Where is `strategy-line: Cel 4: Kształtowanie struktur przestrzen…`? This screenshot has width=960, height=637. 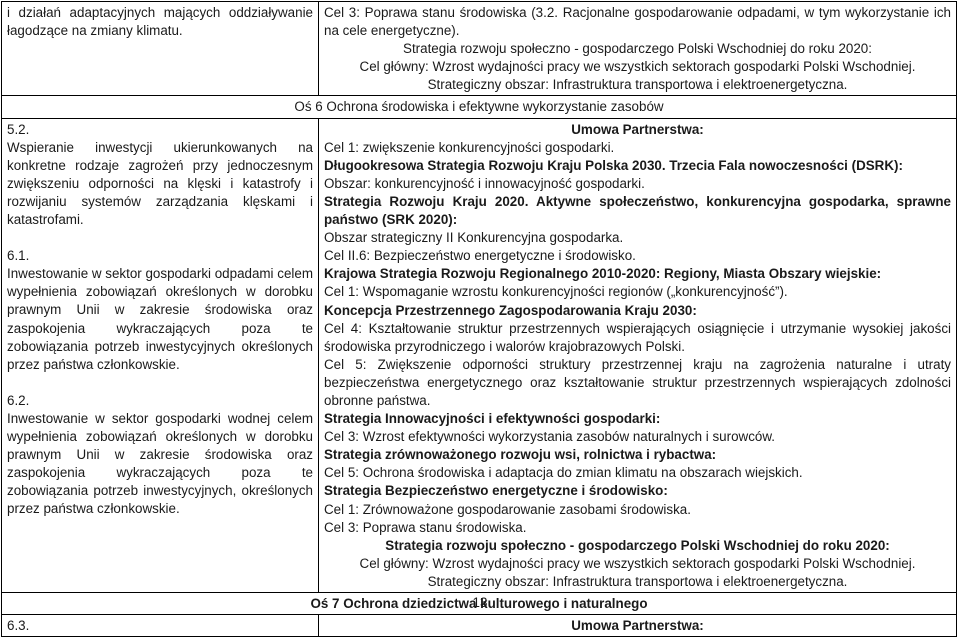
strategy-line: Cel 4: Kształtowanie struktur przestrzen… is located at coordinates (637, 337).